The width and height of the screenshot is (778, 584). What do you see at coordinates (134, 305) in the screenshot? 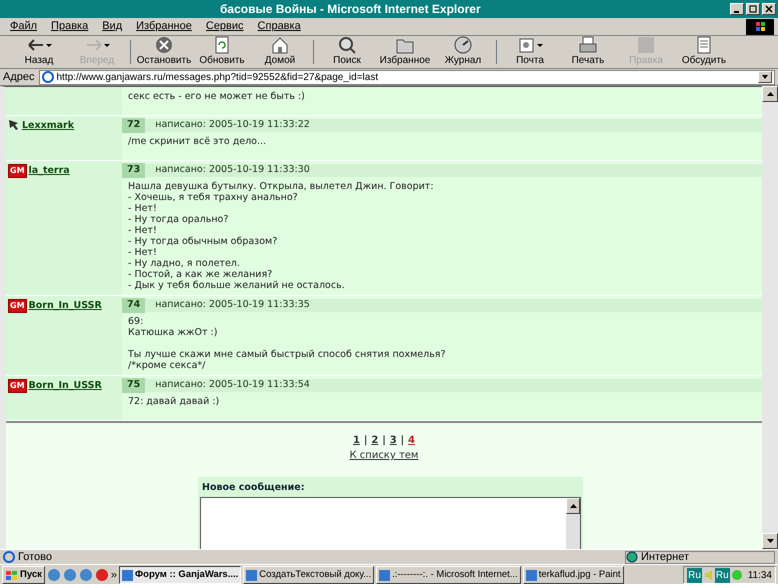
I see `post-number: 74` at bounding box center [134, 305].